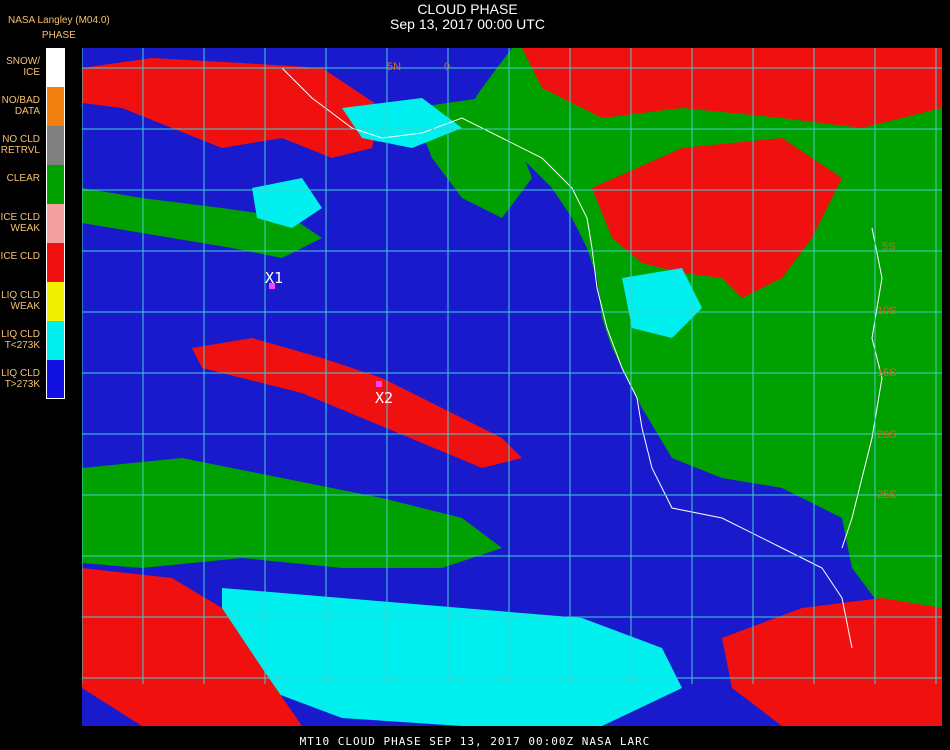 The height and width of the screenshot is (750, 950). Describe the element at coordinates (20, 301) in the screenshot. I see `legend-label: LIQ CLD WEAK` at that location.